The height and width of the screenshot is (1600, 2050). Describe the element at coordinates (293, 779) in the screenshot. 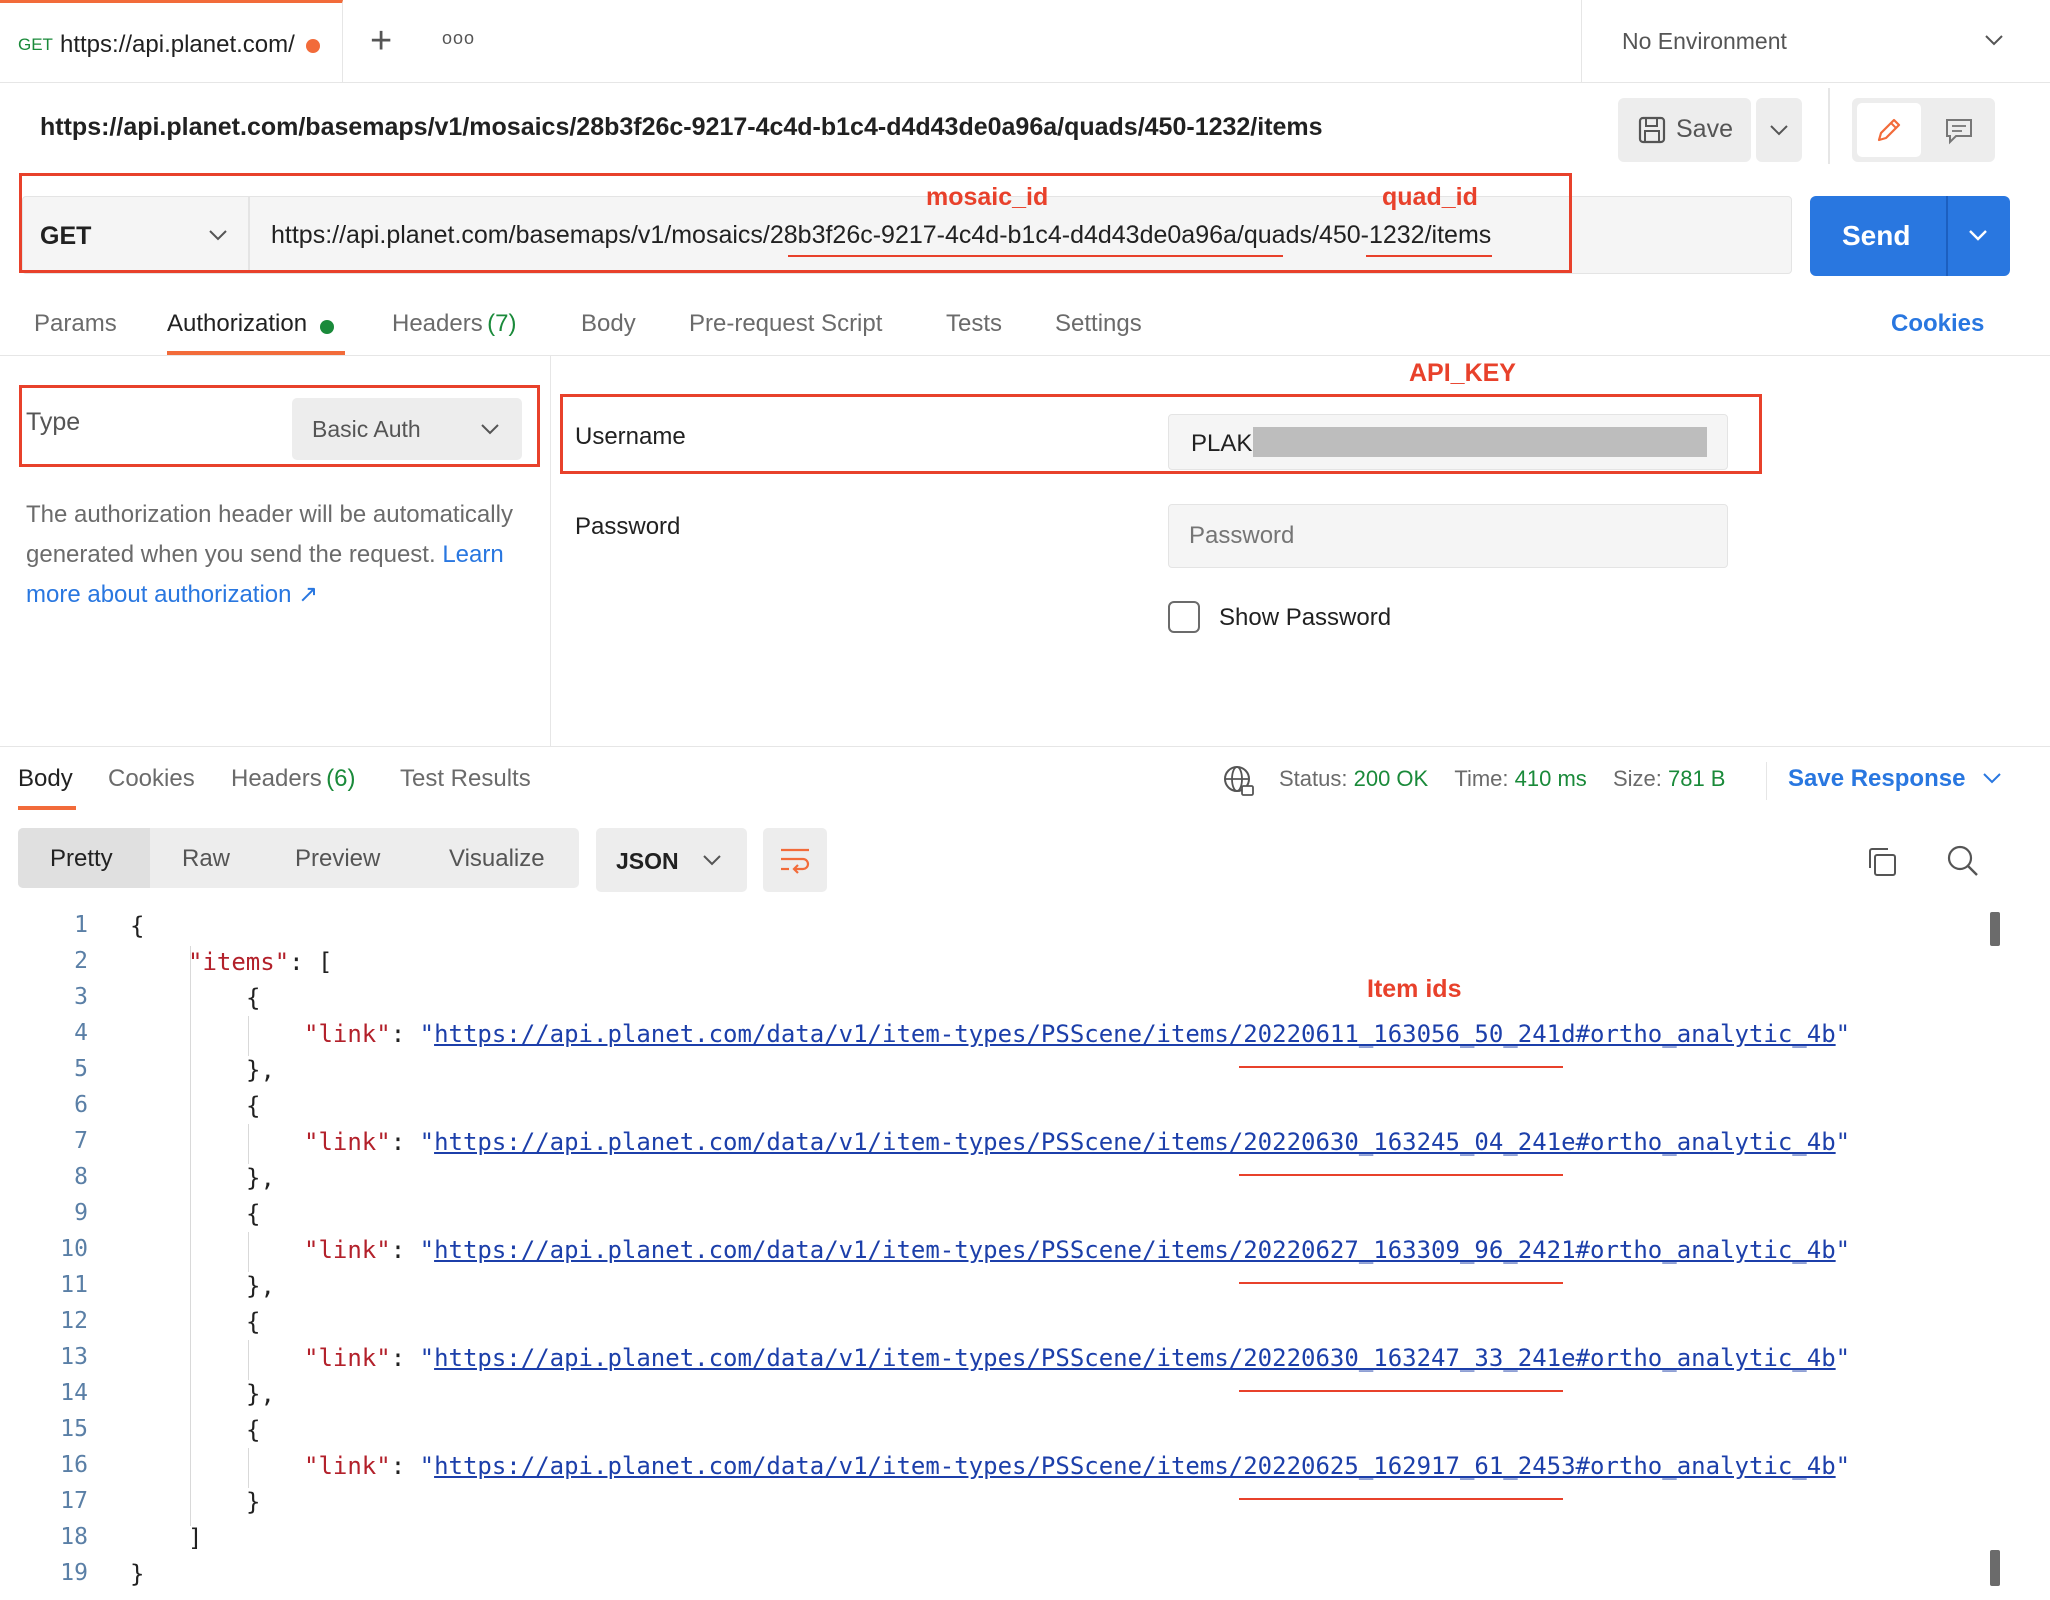

I see `response-tab-headers: Headers (6)` at that location.